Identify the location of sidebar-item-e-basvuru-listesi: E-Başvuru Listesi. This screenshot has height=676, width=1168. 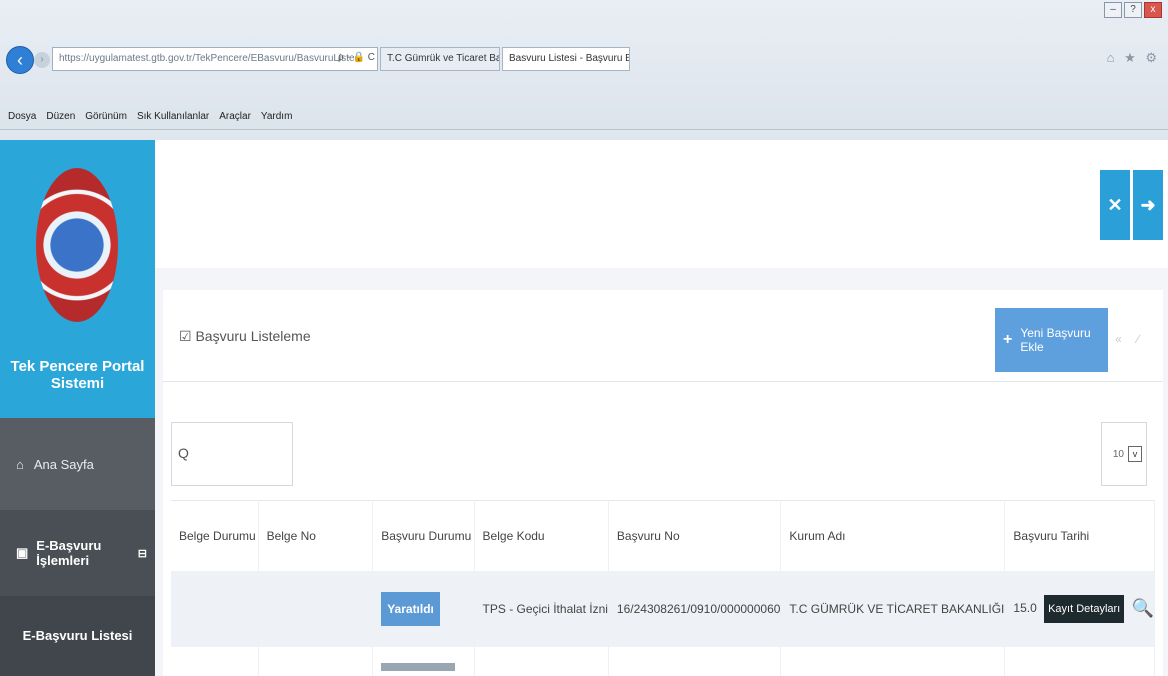
(77, 636).